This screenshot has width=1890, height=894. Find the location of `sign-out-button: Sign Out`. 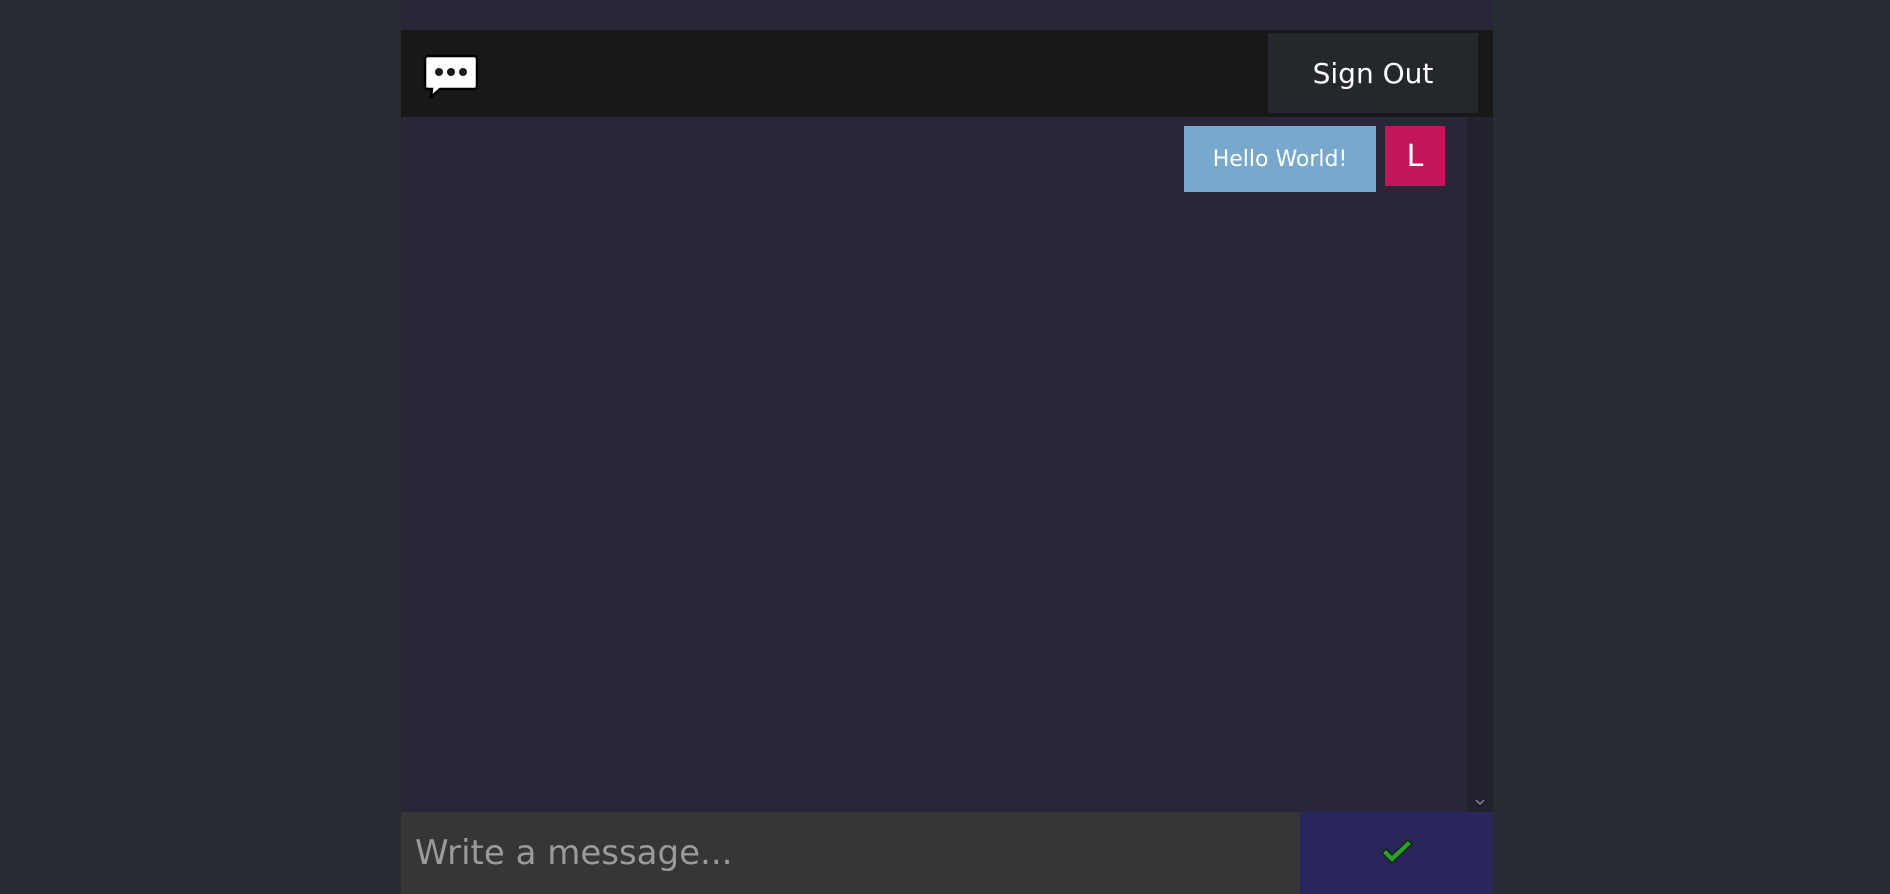

sign-out-button: Sign Out is located at coordinates (1373, 73).